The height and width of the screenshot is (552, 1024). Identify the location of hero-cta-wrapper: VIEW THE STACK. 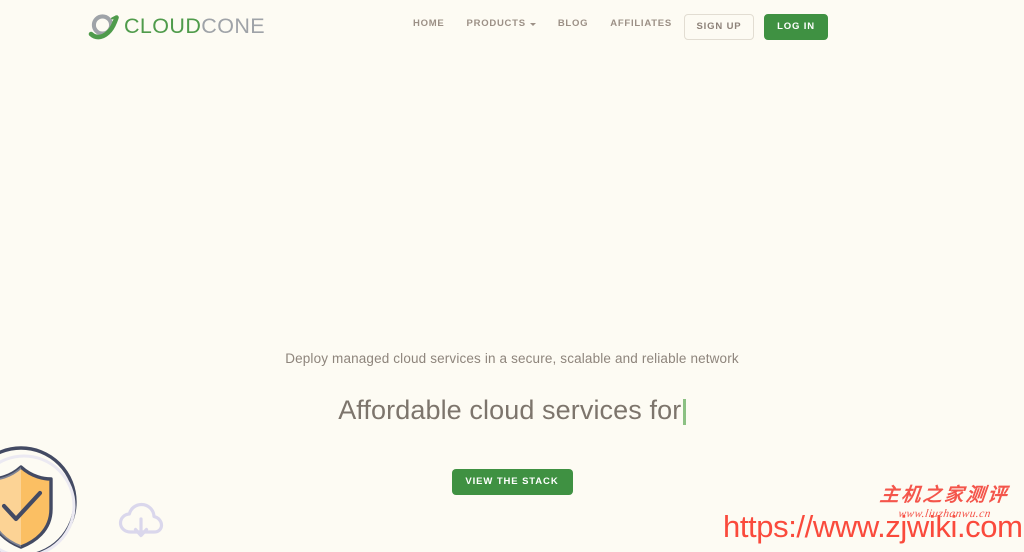
(512, 481).